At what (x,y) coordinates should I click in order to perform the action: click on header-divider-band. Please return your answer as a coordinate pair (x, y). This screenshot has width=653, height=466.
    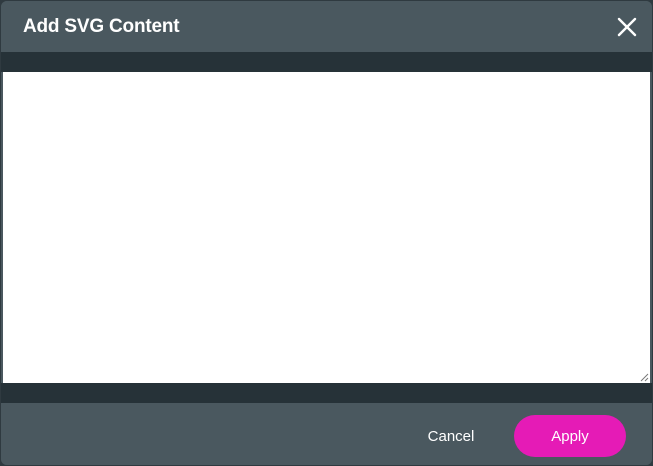
    Looking at the image, I should click on (326, 62).